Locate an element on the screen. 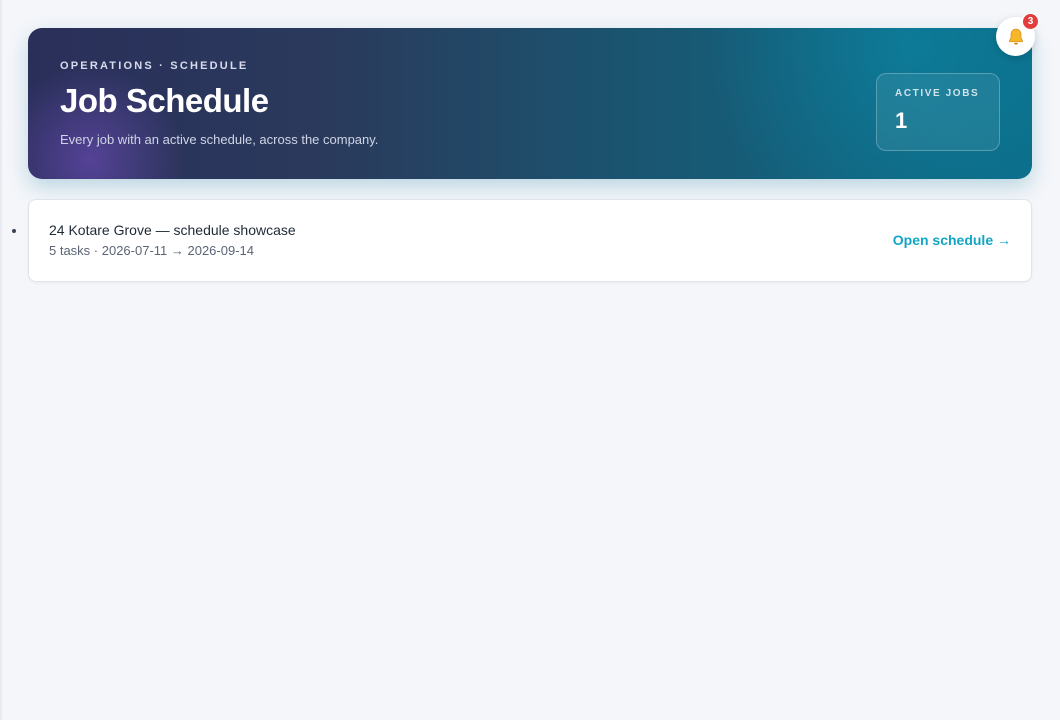  job-meta: 5 tasks · 2026-07-11 → 2026-09-14 is located at coordinates (151, 250).